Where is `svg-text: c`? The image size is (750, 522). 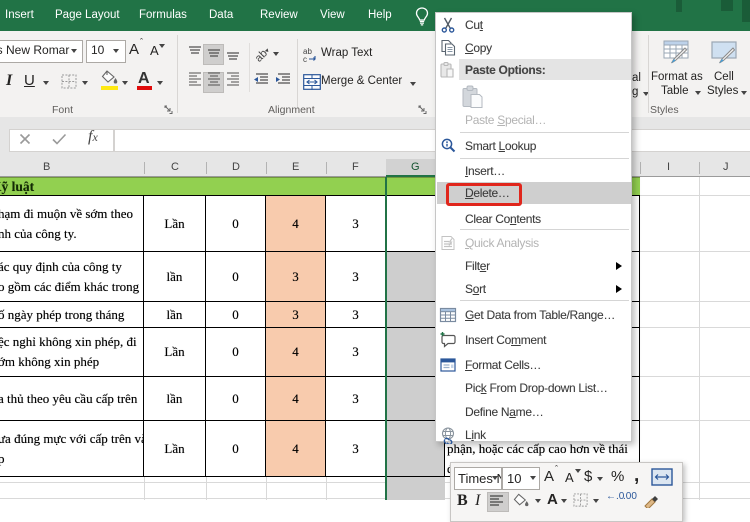 svg-text: c is located at coordinates (305, 59).